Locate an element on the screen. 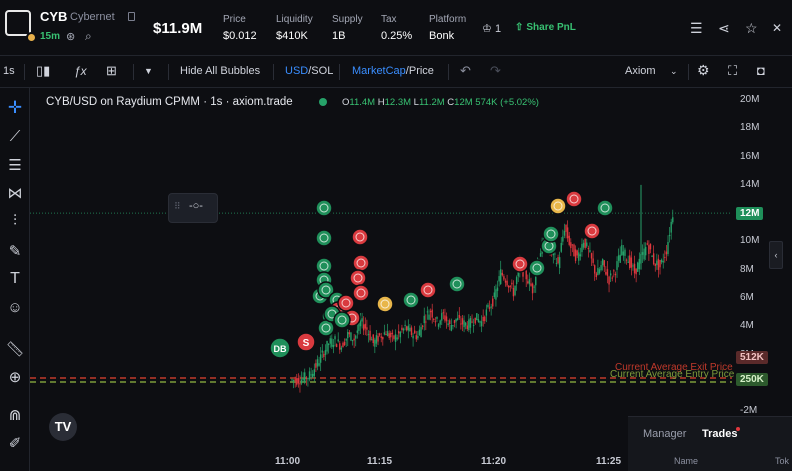 The width and height of the screenshot is (792, 471). tab-manager: Manager is located at coordinates (664, 434).